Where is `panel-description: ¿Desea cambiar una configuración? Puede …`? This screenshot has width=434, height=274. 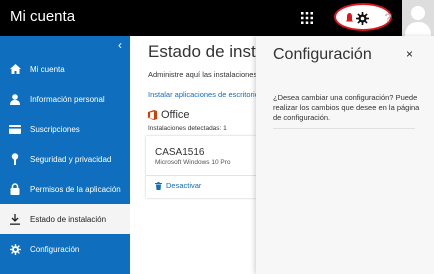 panel-description: ¿Desea cambiar una configuración? Puede … is located at coordinates (346, 107).